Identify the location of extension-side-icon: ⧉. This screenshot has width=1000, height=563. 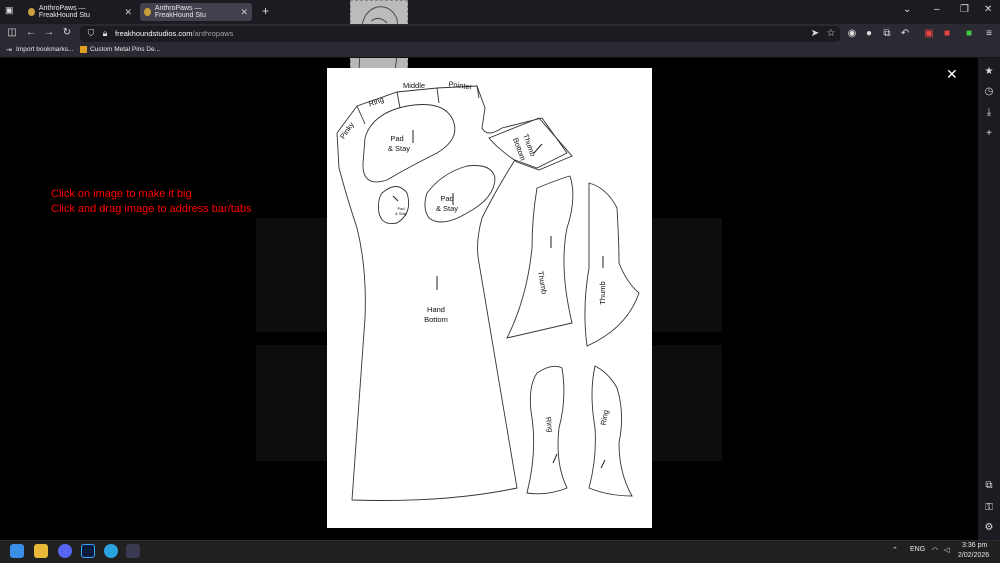
(989, 485).